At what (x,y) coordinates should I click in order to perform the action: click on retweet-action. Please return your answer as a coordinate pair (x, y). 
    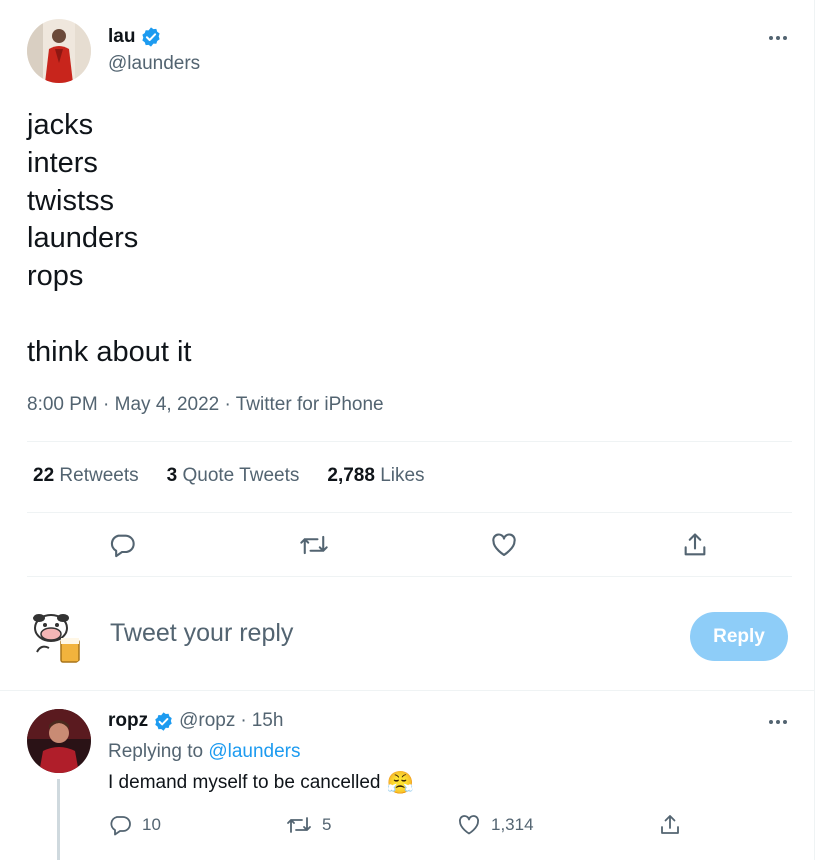
    Looking at the image, I should click on (314, 545).